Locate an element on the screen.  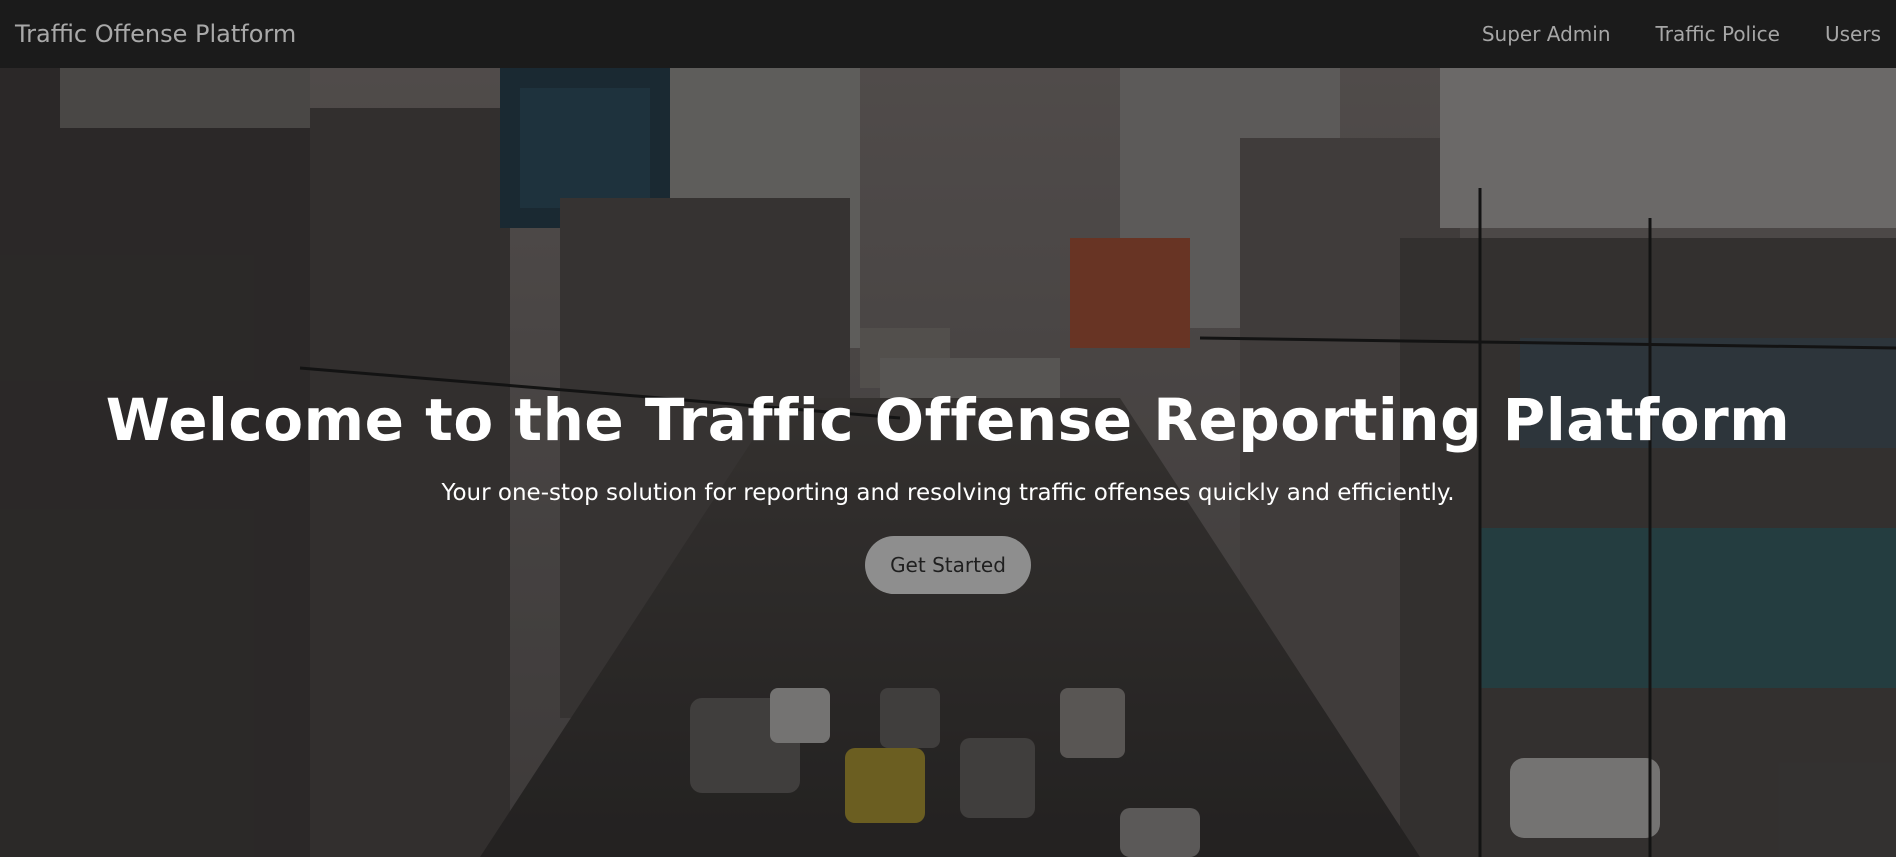
nav-links: Super Admin Traffic Police Users is located at coordinates (1659, 34).